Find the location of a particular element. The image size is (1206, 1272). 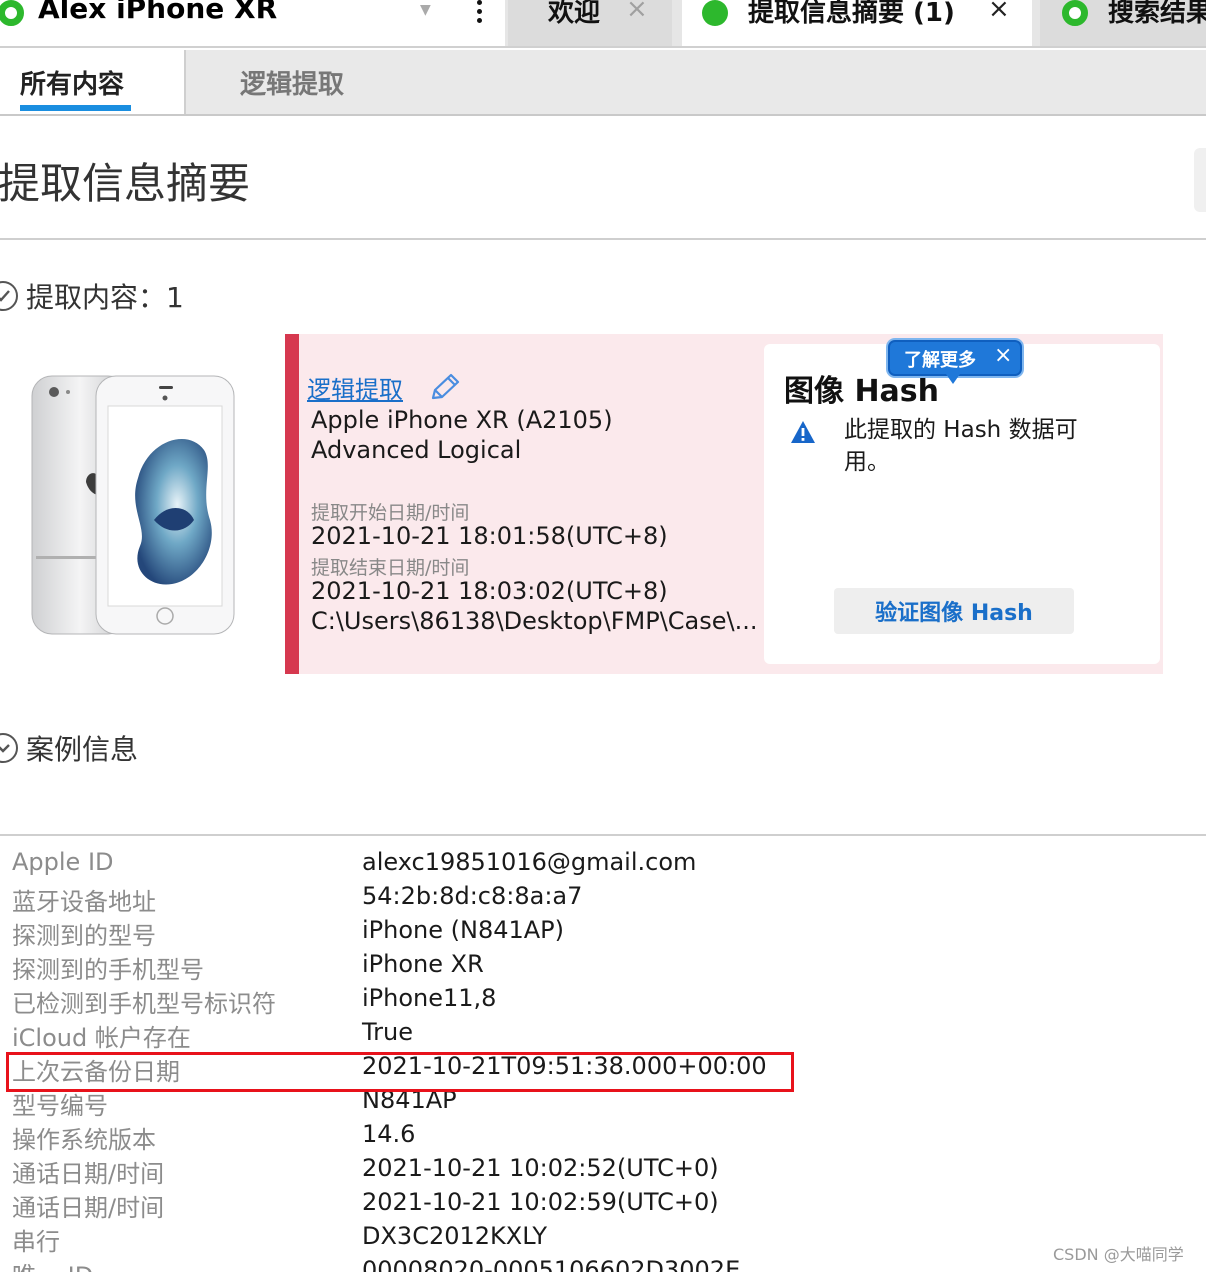

learn-more-tip: 了解更多 × is located at coordinates (955, 358).